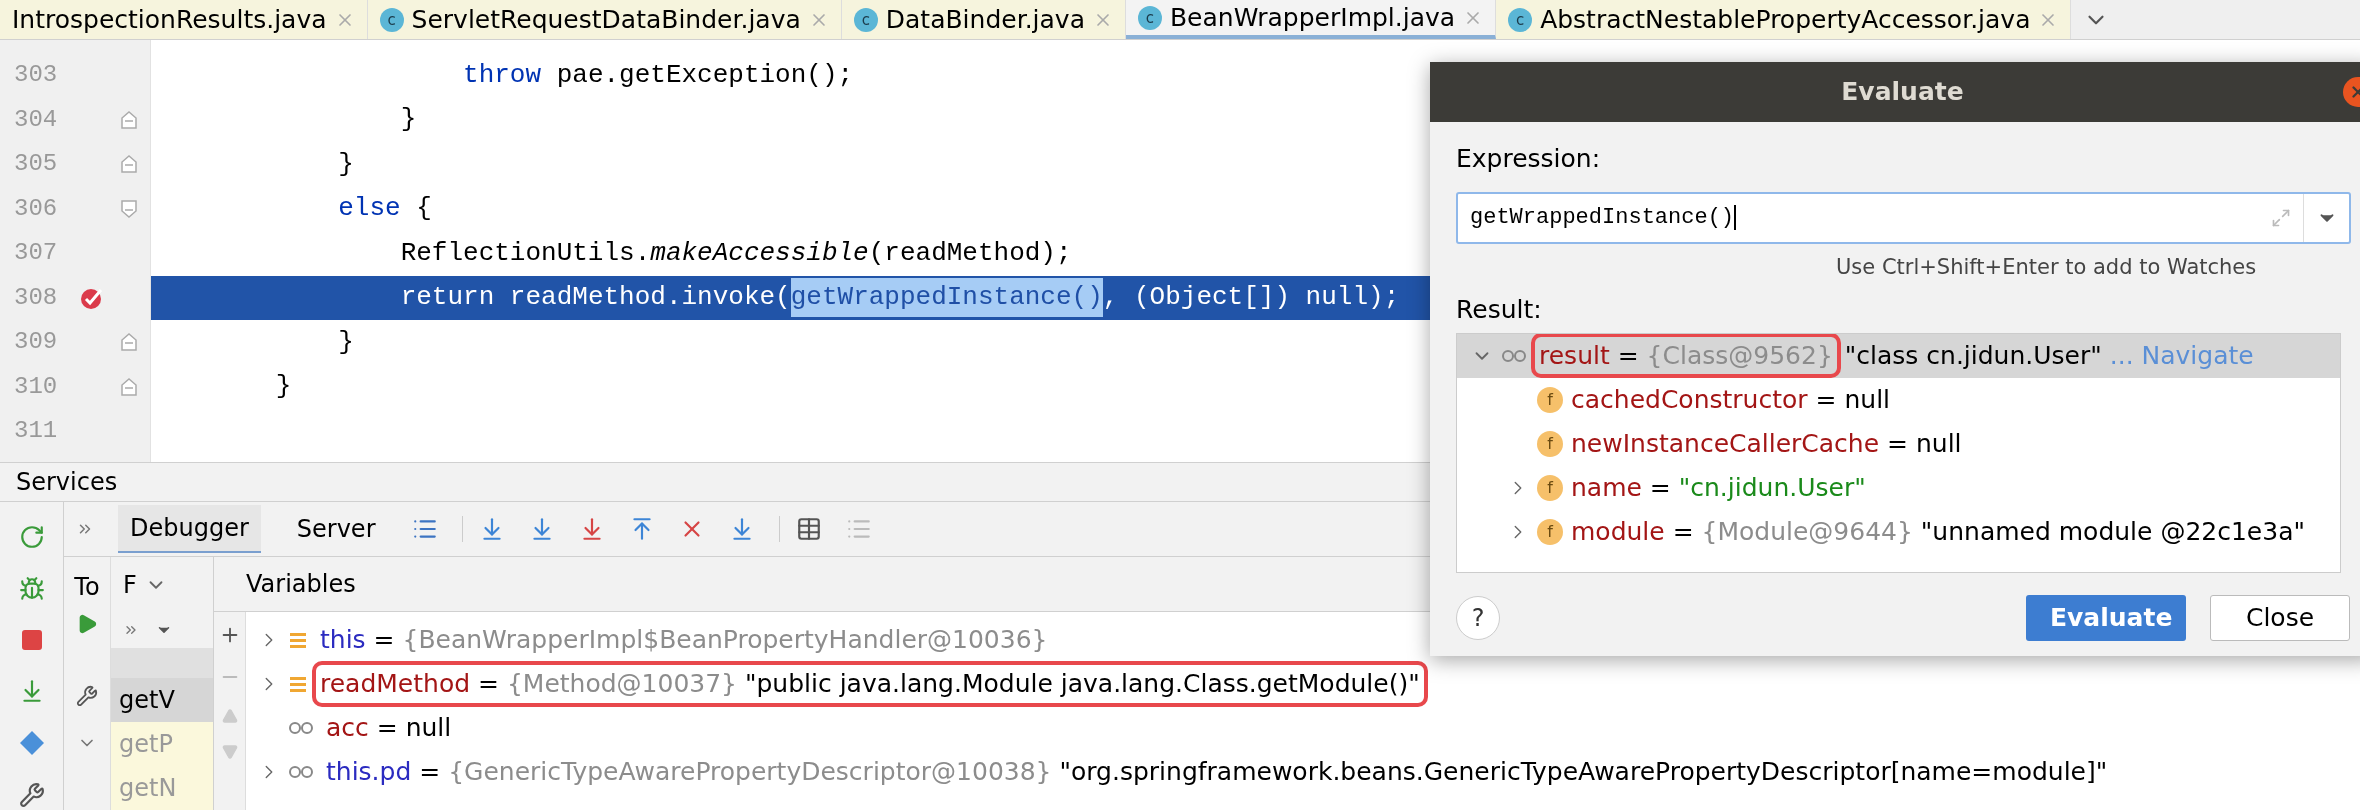  What do you see at coordinates (604, 19) in the screenshot?
I see `editor-tab: c ServletRequestDataBinder.java` at bounding box center [604, 19].